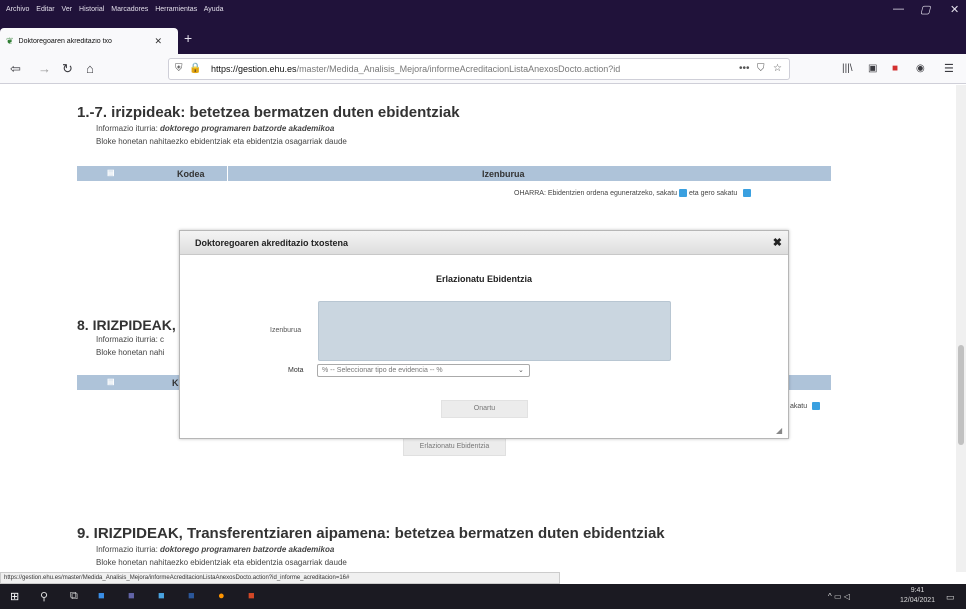  What do you see at coordinates (130, 339) in the screenshot?
I see `section8-source: Informazio iturria: c` at bounding box center [130, 339].